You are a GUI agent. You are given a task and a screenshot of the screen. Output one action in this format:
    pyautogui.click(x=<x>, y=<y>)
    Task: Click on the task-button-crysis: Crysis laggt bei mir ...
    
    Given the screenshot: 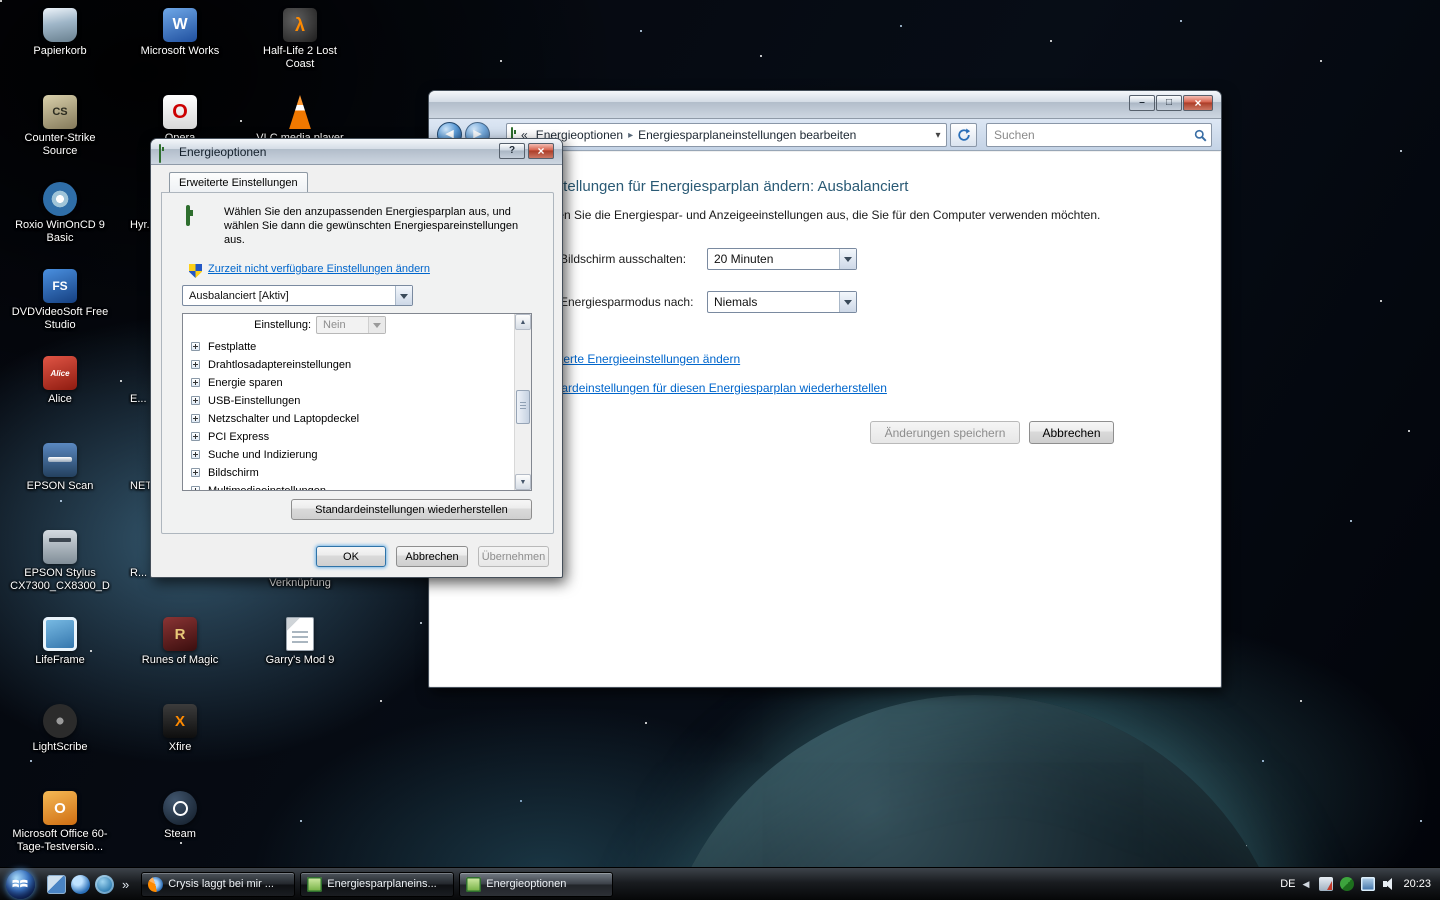 What is the action you would take?
    pyautogui.click(x=218, y=884)
    